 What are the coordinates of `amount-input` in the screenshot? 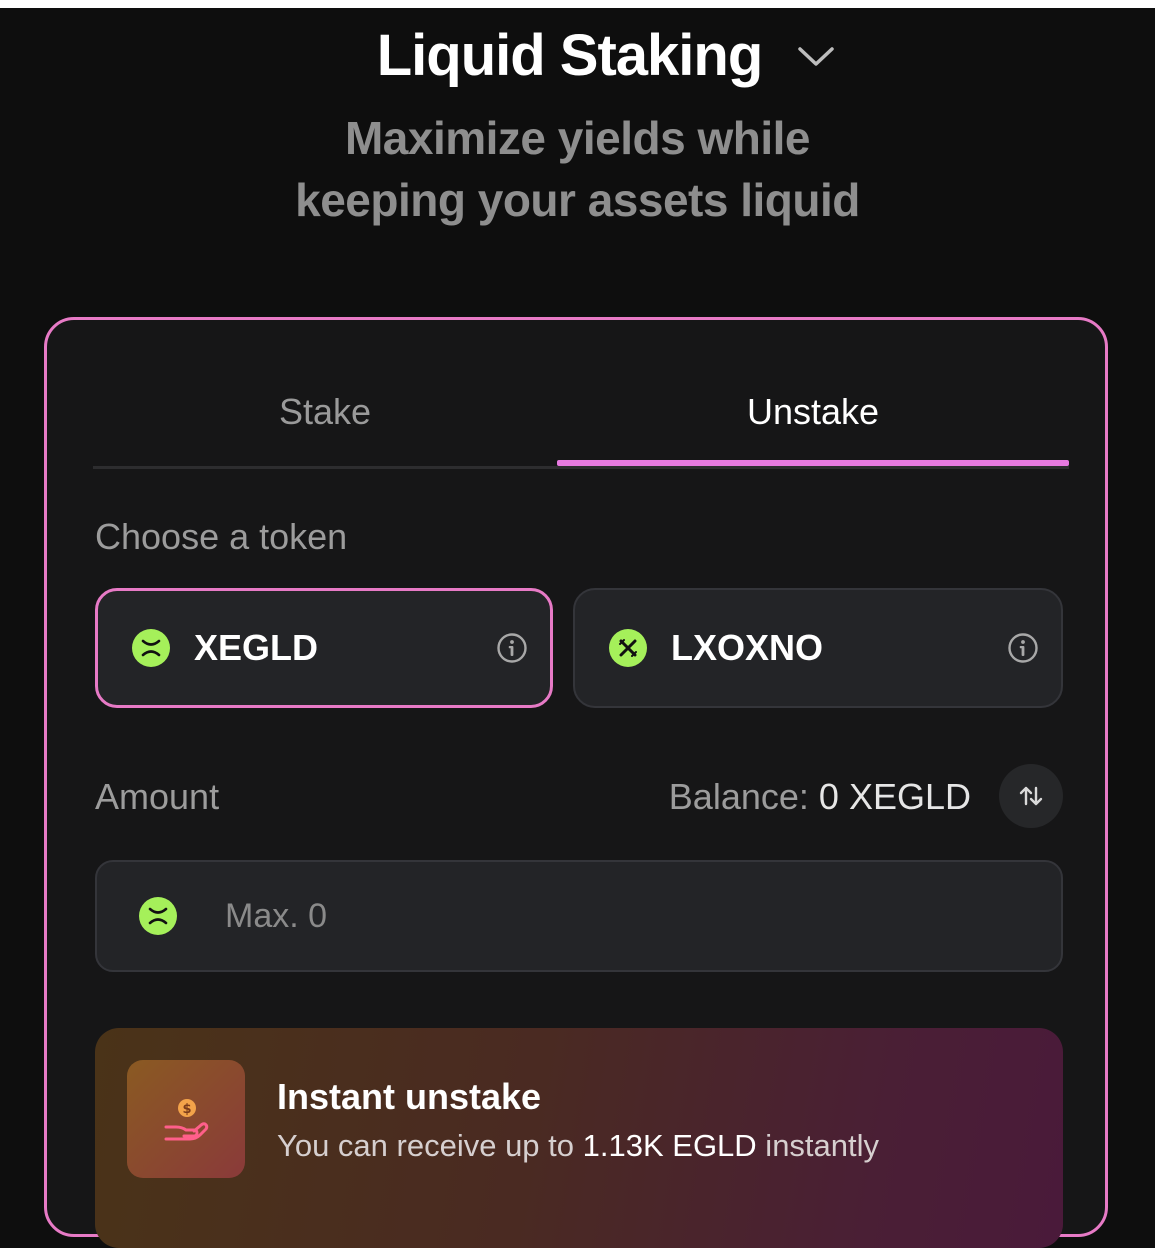 It's located at (575, 916).